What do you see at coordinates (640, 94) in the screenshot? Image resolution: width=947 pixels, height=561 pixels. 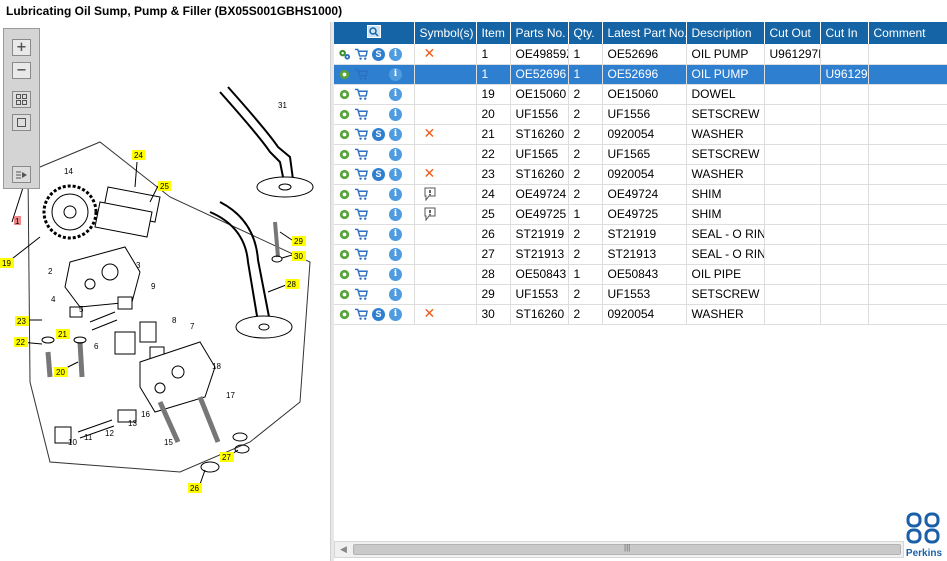 I see `table-row: Si19OE150602OE15060DOWEL` at bounding box center [640, 94].